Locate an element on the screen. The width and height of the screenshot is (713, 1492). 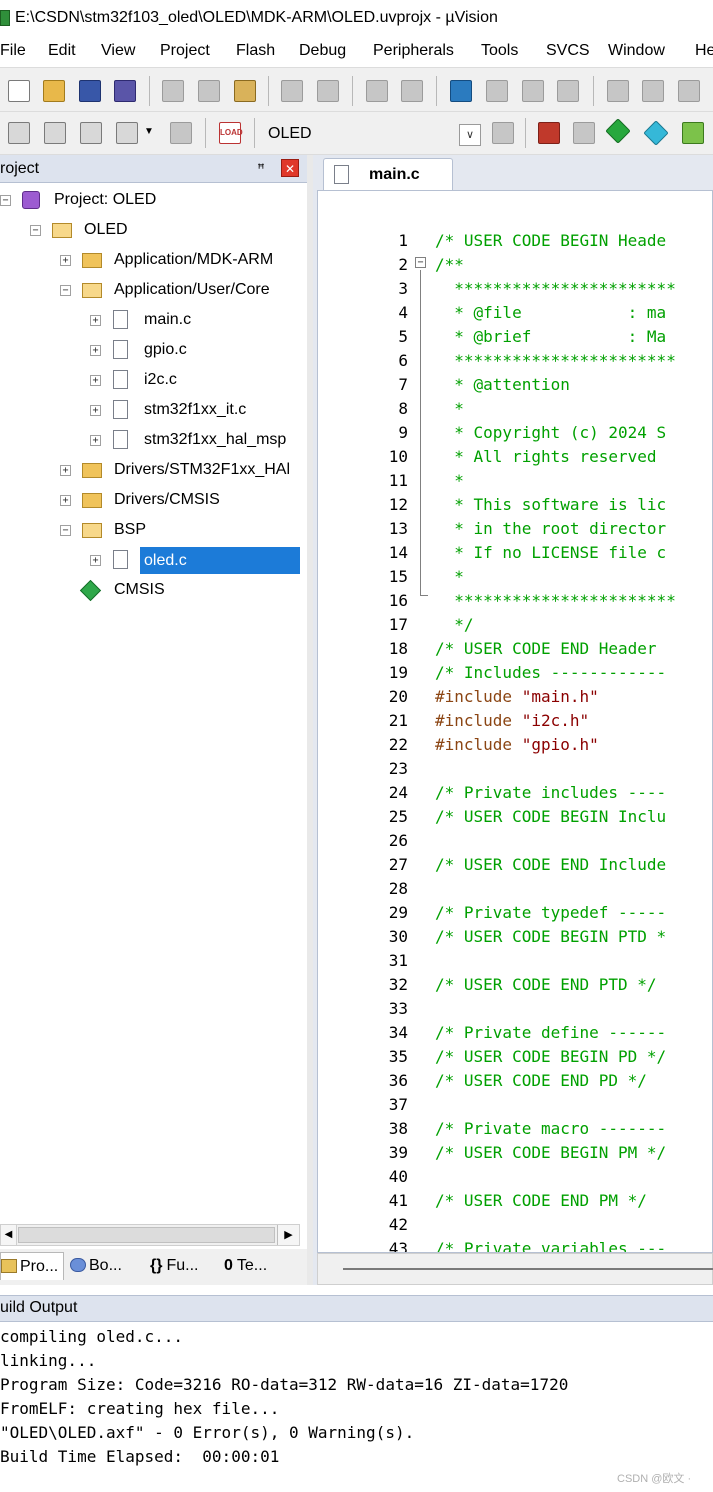
pack-installer-icon is located at coordinates (656, 133).